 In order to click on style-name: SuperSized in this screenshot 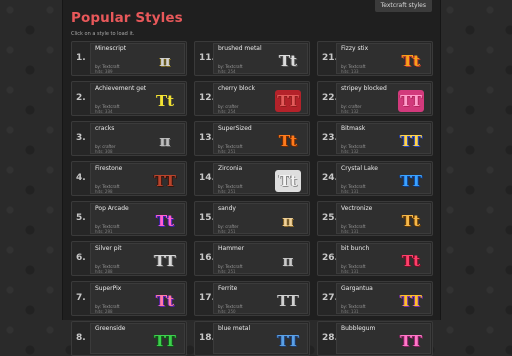, I will do `click(235, 128)`.